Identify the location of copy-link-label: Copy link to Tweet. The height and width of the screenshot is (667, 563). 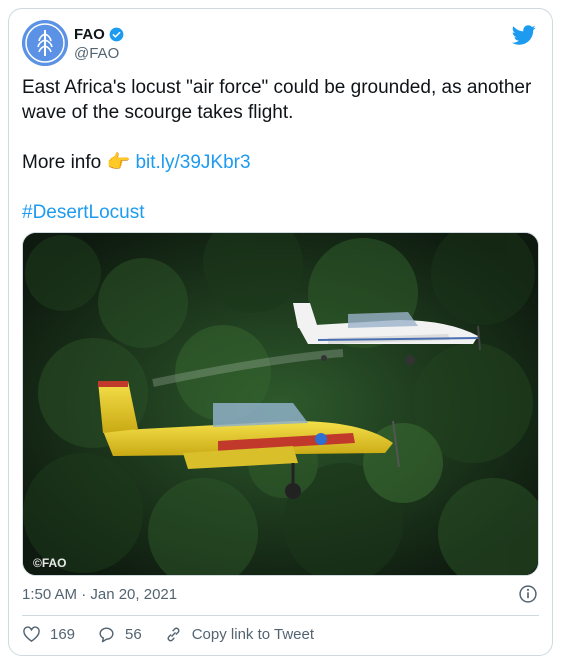
(253, 634).